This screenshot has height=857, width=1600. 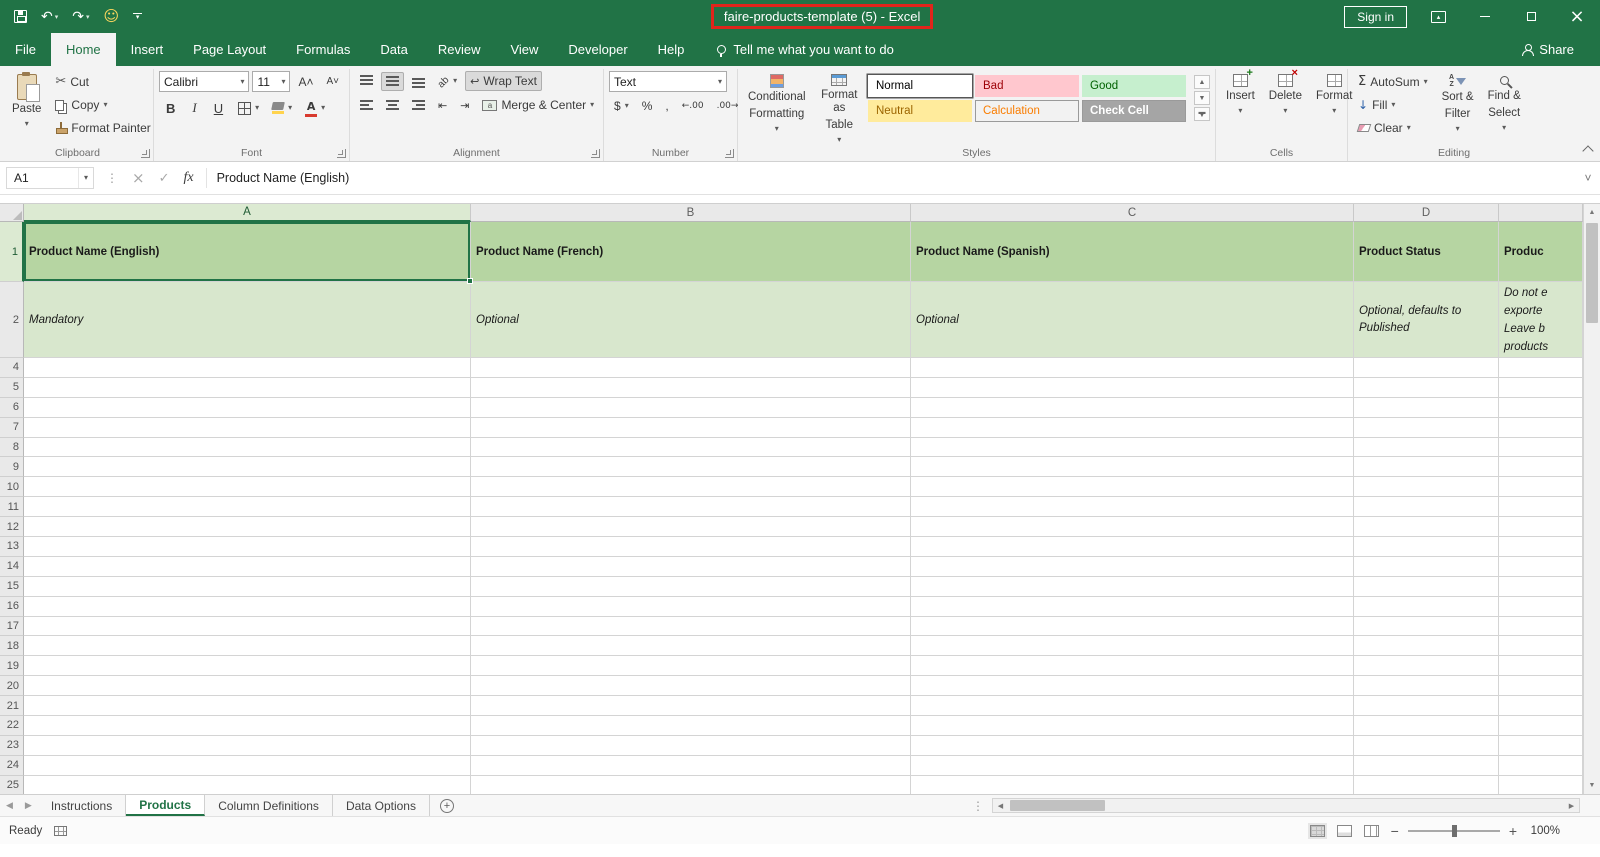 I want to click on wrap-text-button: Wrap Text, so click(x=503, y=81).